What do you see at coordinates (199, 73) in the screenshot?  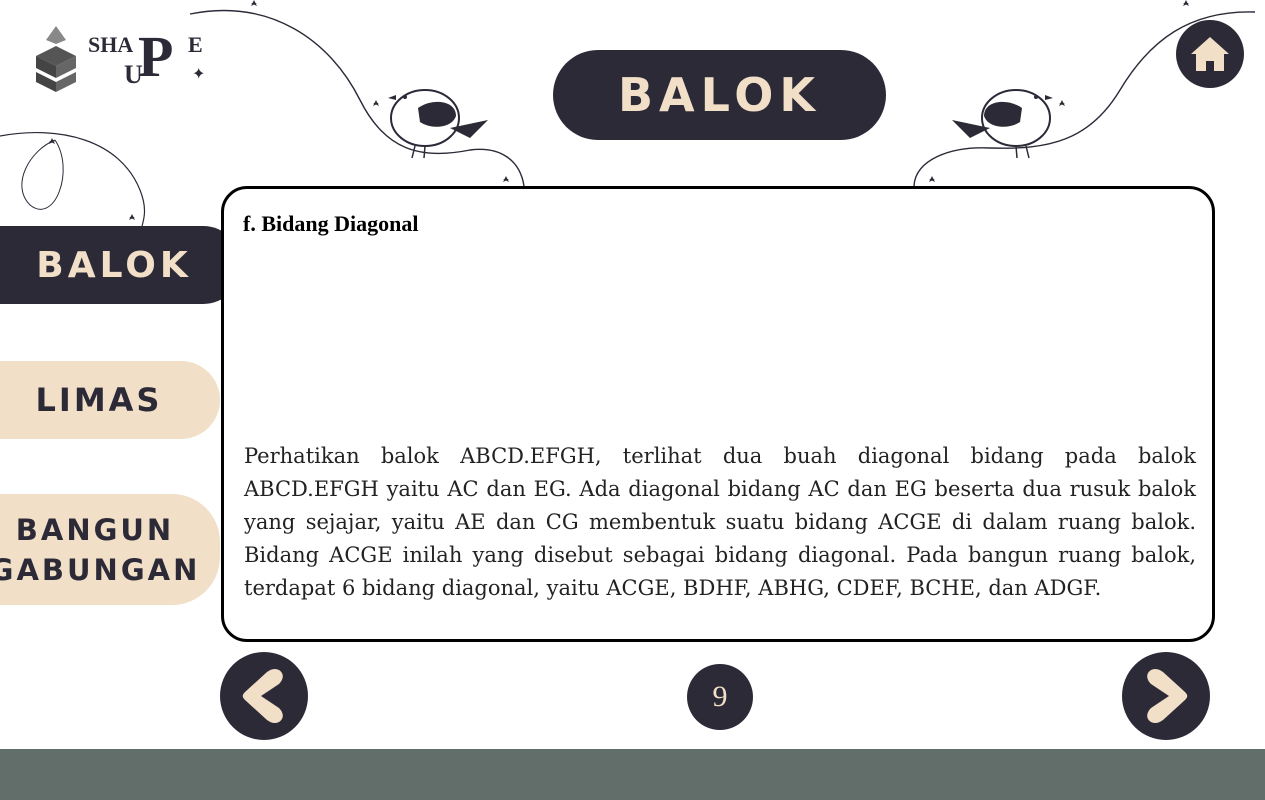 I see `sparkle-icon: ✦` at bounding box center [199, 73].